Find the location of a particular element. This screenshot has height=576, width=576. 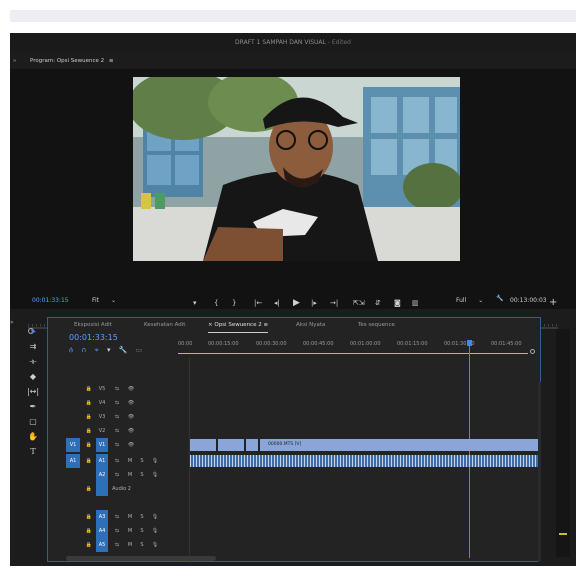

snap-magnet-icon: ∩ is located at coordinates (83, 350).